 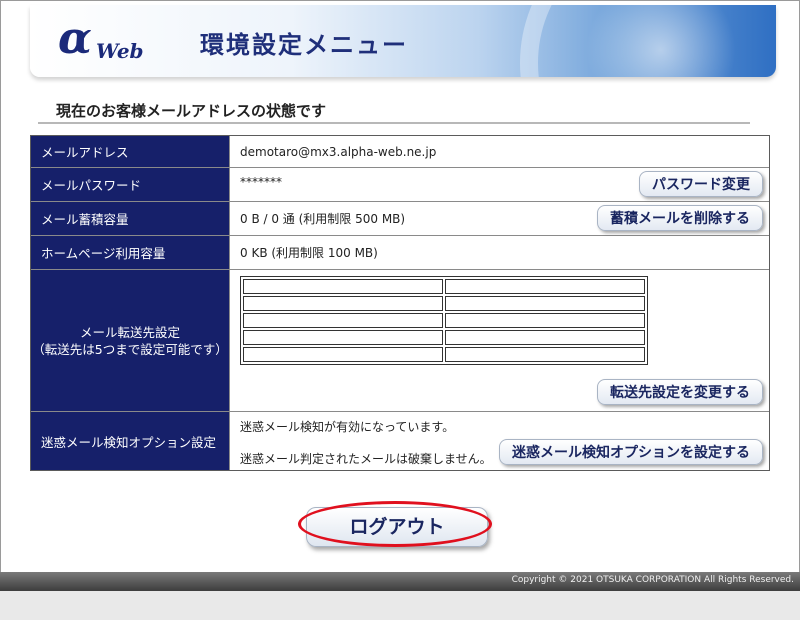 I want to click on spam-status-discard: 迷惑メール判定されたメールは破棄しません。, so click(x=366, y=459).